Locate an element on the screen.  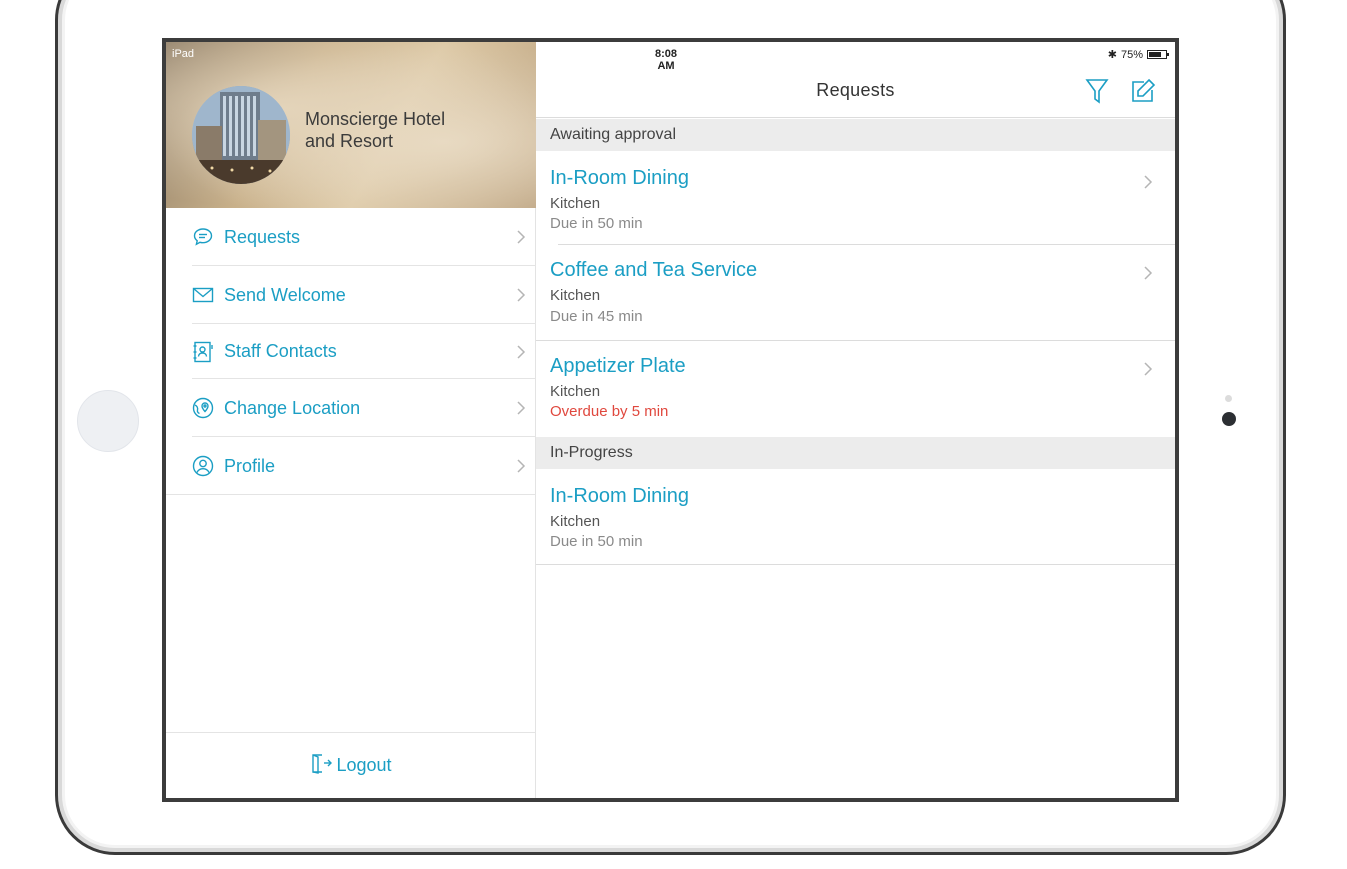
sidebar-item-label: Send Welcome is located at coordinates (285, 294).